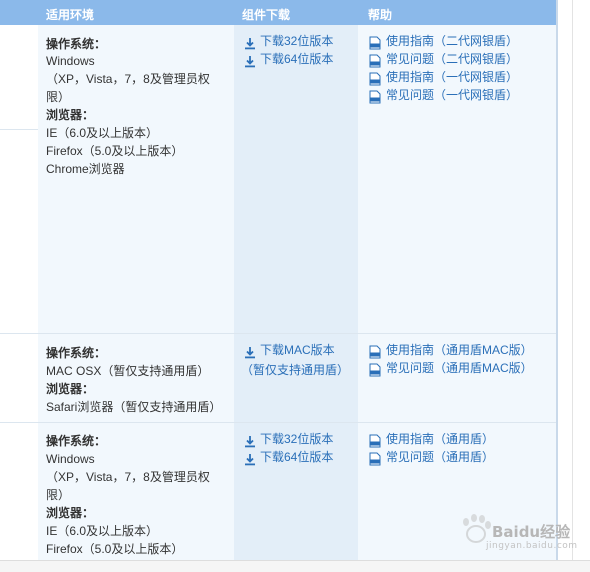 Image resolution: width=590 pixels, height=572 pixels. What do you see at coordinates (19, 129) in the screenshot?
I see `left-divider` at bounding box center [19, 129].